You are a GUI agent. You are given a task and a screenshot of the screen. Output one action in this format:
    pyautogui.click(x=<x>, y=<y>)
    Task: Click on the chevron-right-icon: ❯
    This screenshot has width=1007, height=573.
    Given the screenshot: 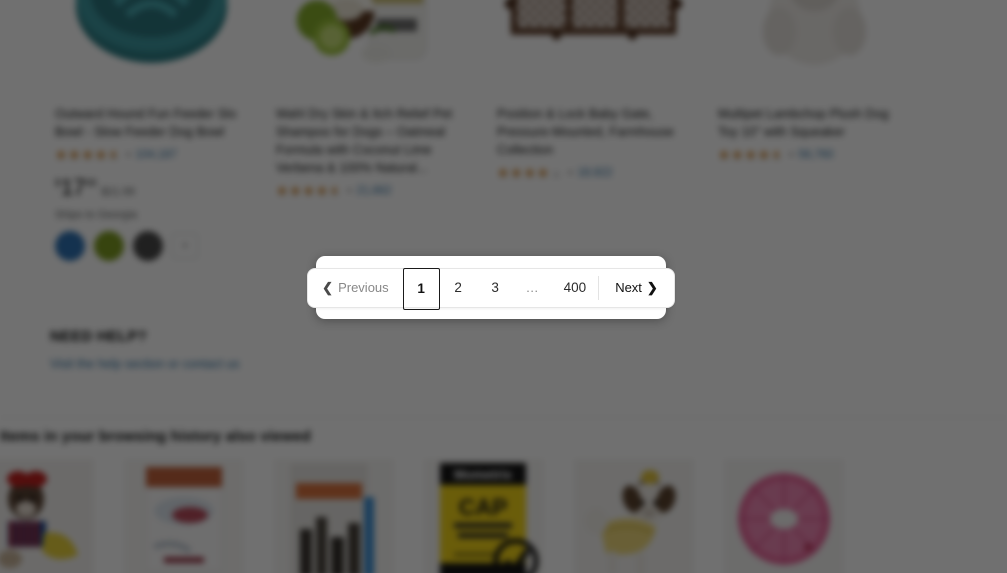 What is the action you would take?
    pyautogui.click(x=652, y=287)
    